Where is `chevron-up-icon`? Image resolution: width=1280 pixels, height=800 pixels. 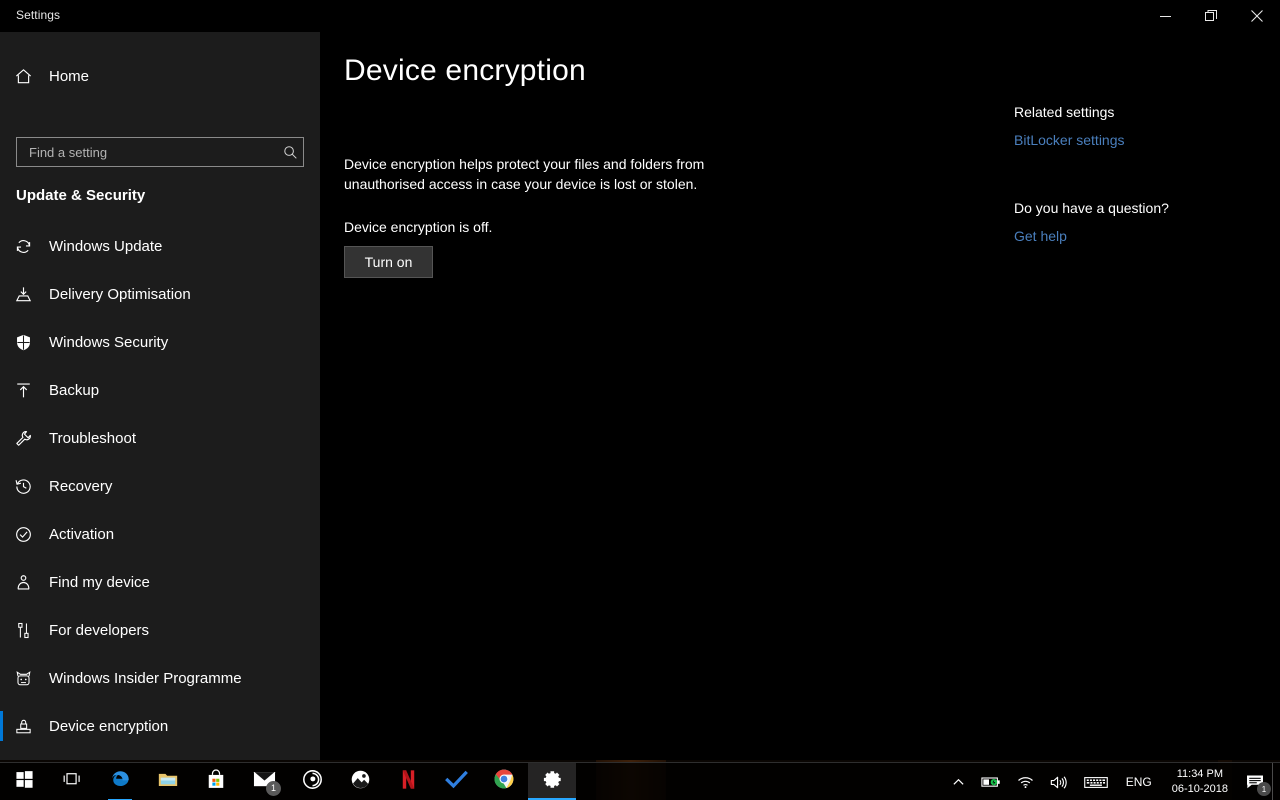
chevron-up-icon is located at coordinates (958, 781).